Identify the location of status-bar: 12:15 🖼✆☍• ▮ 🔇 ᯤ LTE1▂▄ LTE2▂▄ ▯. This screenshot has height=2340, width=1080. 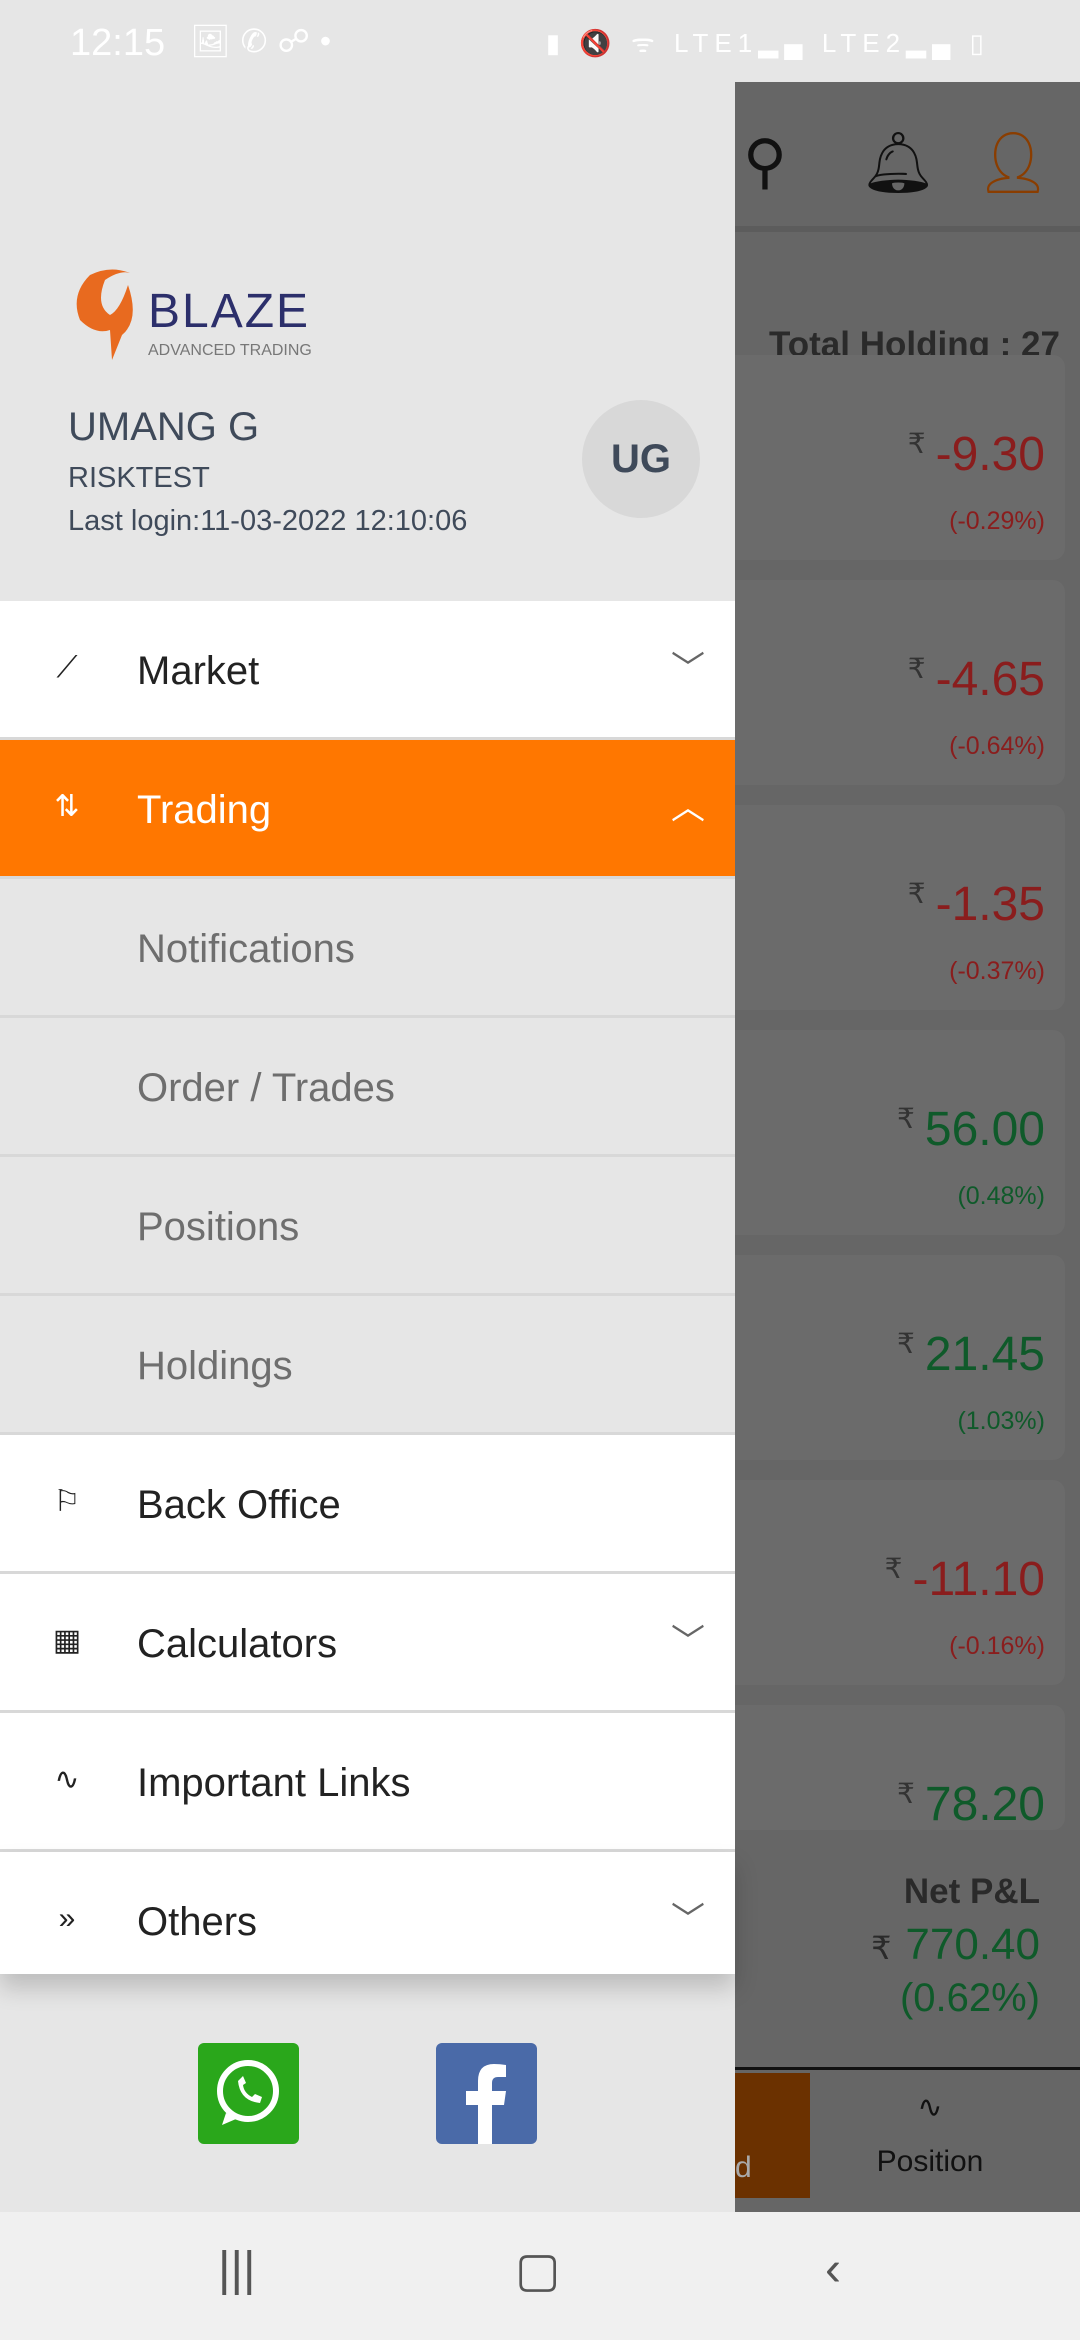
(540, 41).